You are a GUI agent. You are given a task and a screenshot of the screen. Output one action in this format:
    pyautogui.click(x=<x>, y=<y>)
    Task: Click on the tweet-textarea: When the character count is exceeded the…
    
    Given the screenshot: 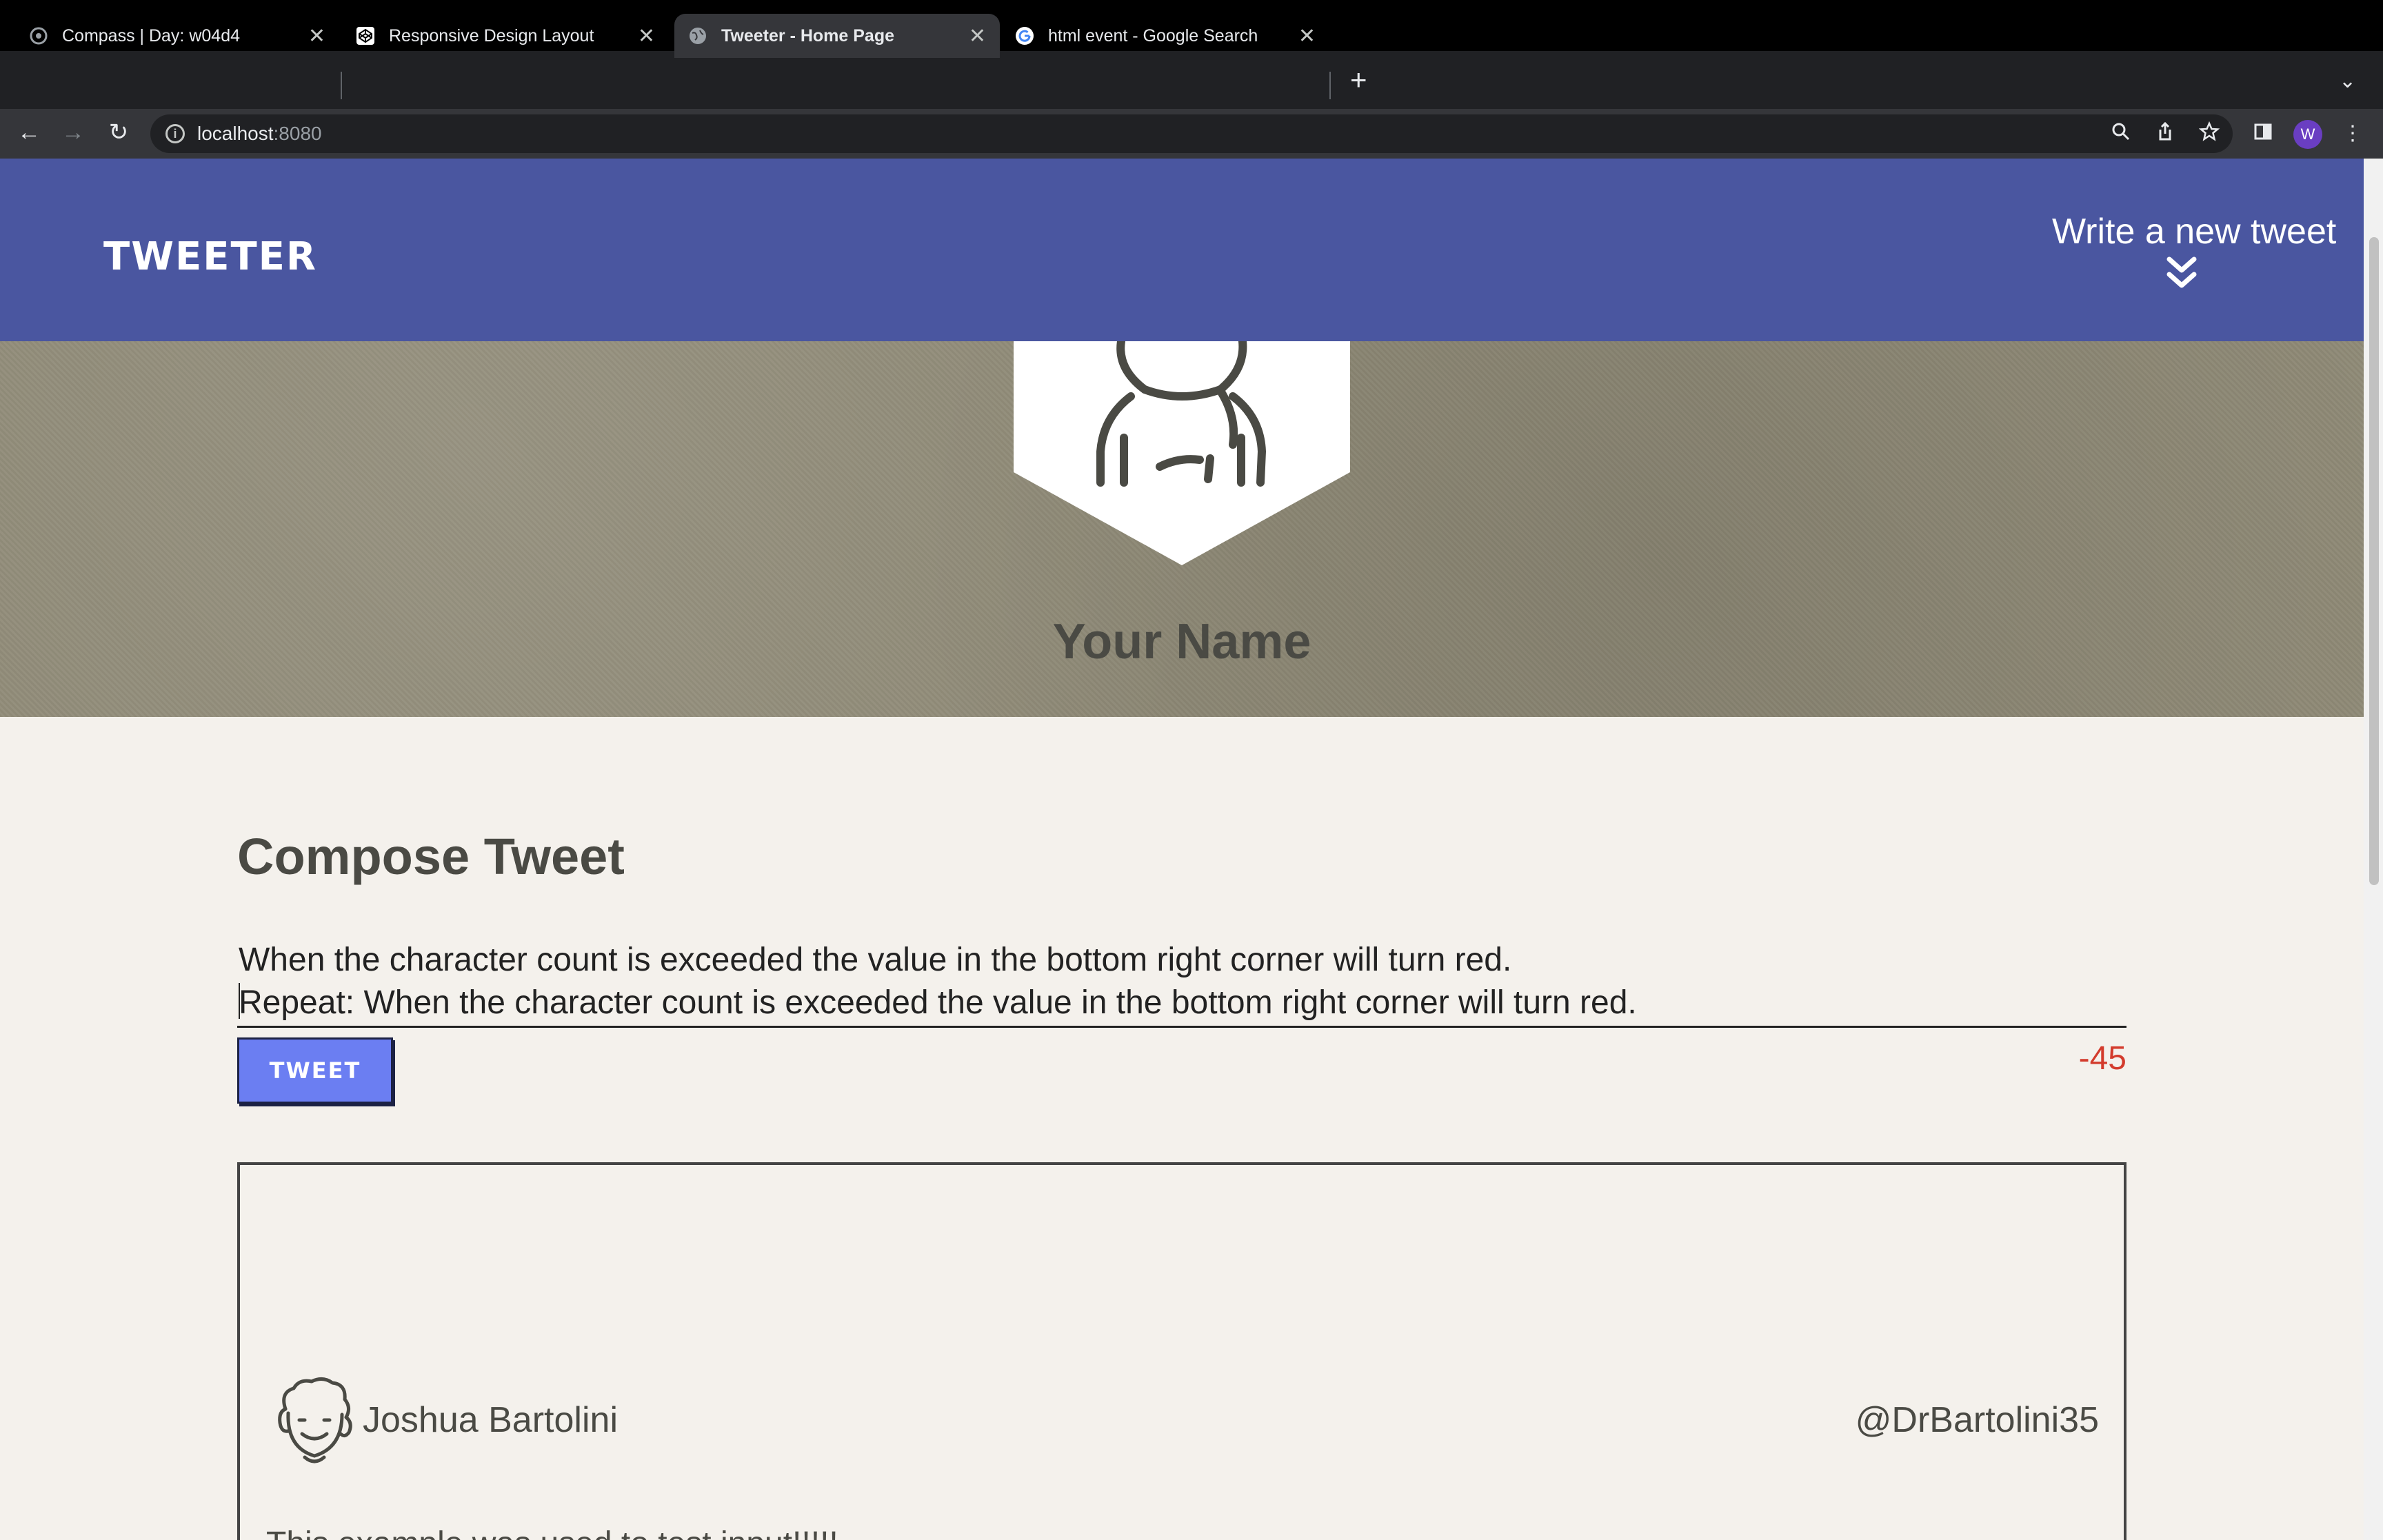 What is the action you would take?
    pyautogui.click(x=1182, y=982)
    